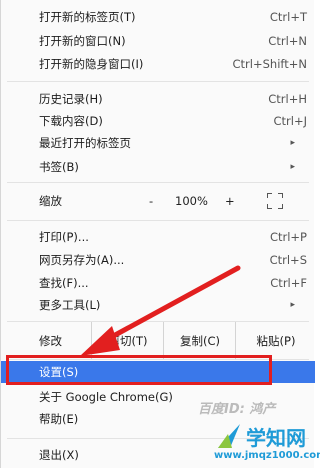  I want to click on zoom-level: 100%, so click(191, 201).